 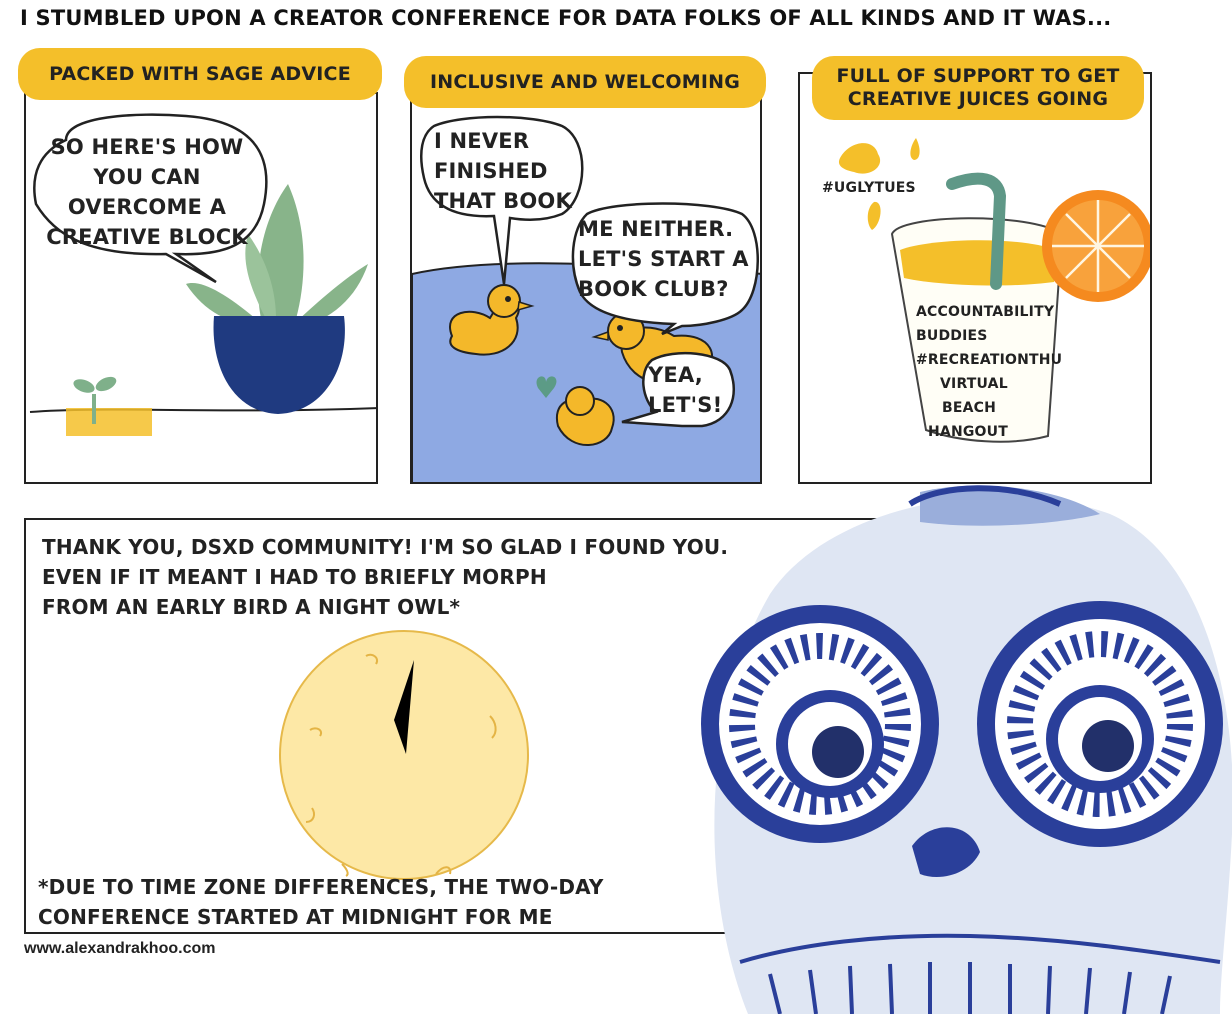 What do you see at coordinates (685, 390) in the screenshot?
I see `speech-bubble-yea: YEA, LET'S!` at bounding box center [685, 390].